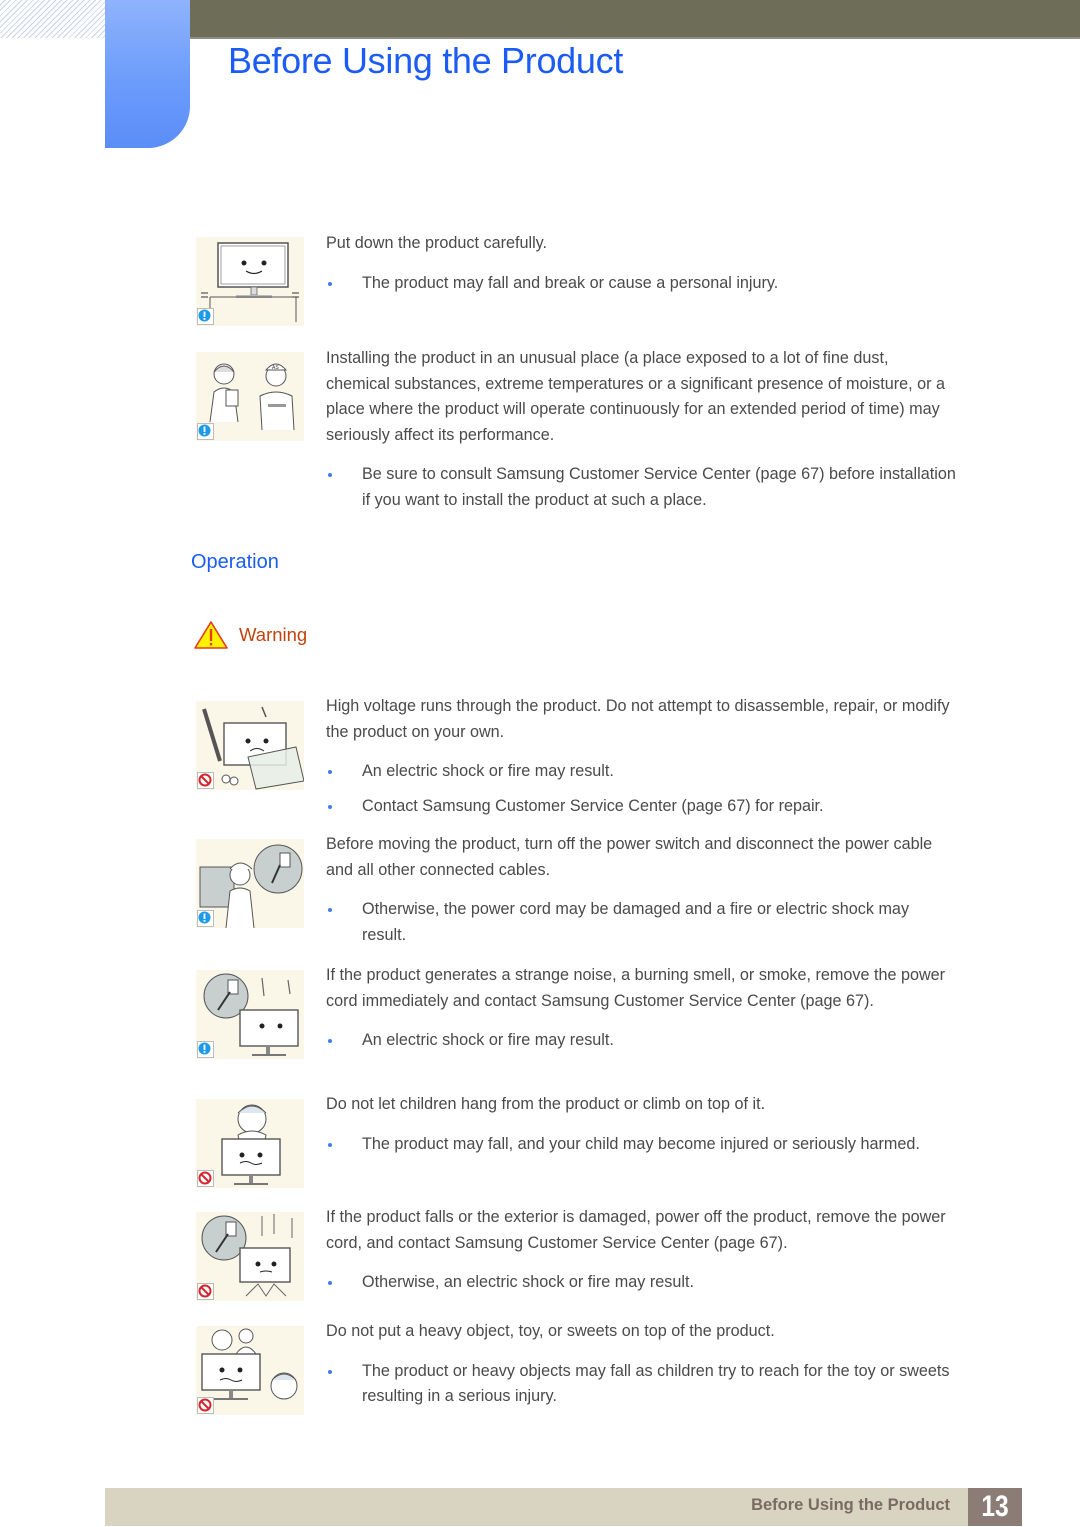 The height and width of the screenshot is (1527, 1080). What do you see at coordinates (437, 243) in the screenshot?
I see `item-text: Put down the product carefully.` at bounding box center [437, 243].